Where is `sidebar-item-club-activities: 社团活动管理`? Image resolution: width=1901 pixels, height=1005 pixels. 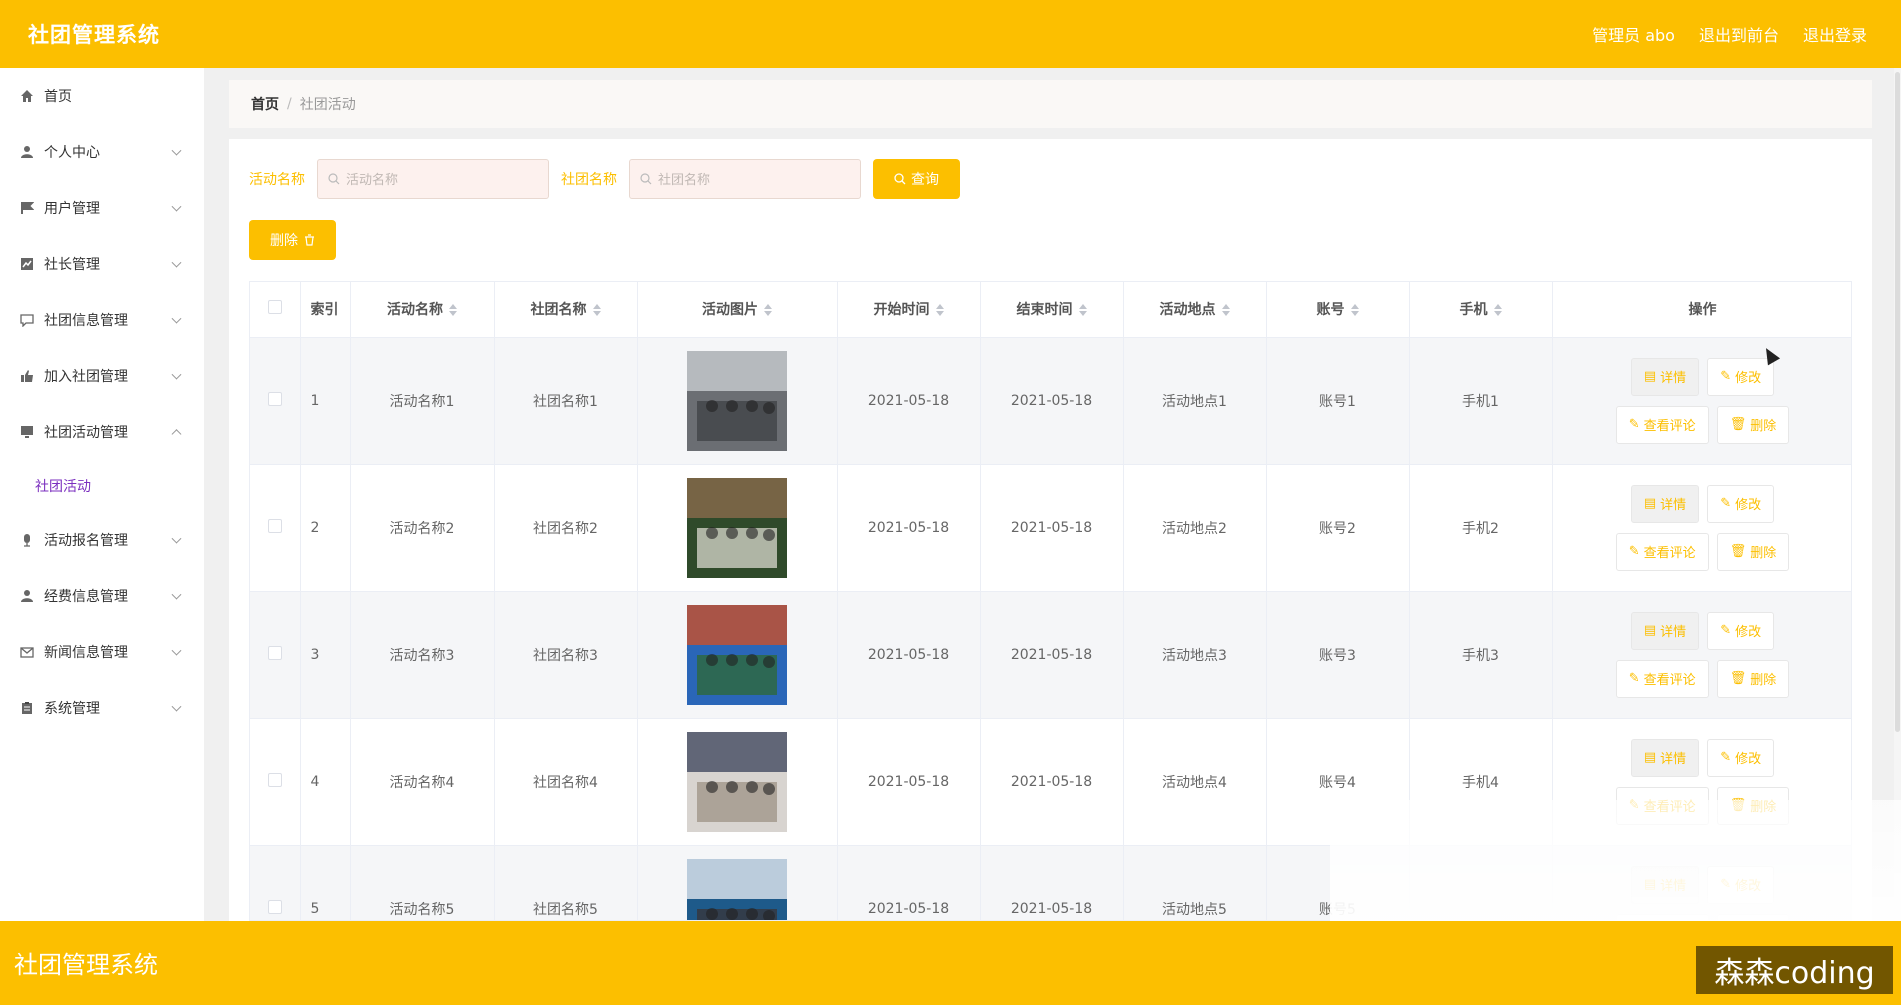 sidebar-item-club-activities: 社团活动管理 is located at coordinates (102, 432).